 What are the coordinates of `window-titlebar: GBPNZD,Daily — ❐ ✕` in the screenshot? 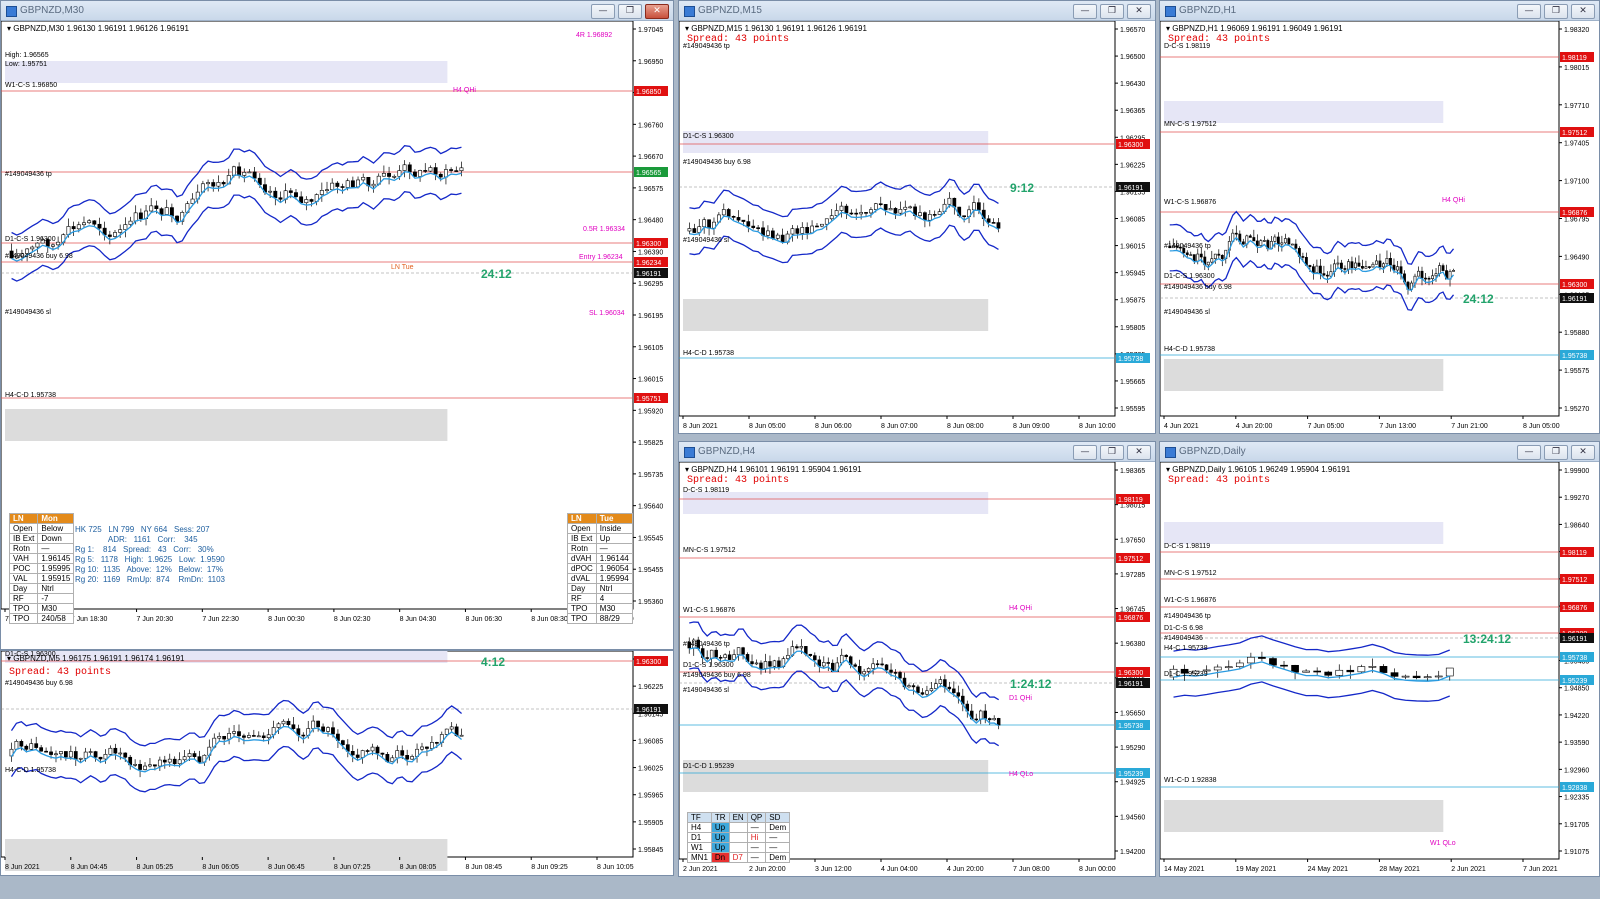 It's located at (1379, 452).